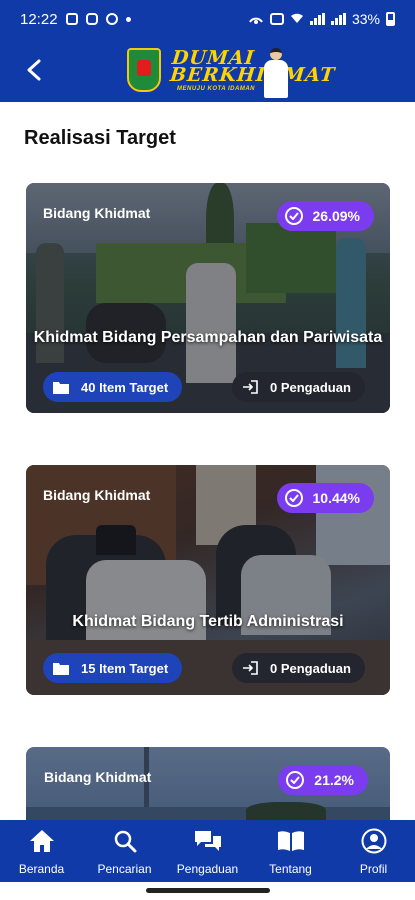 This screenshot has width=415, height=900. I want to click on book-icon, so click(291, 841).